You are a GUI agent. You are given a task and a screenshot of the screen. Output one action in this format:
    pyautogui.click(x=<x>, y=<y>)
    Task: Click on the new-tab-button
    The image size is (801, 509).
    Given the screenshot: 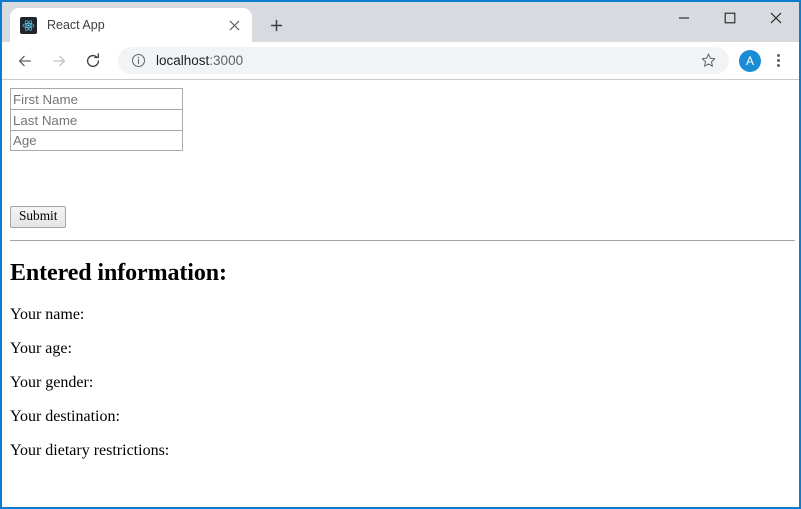 What is the action you would take?
    pyautogui.click(x=276, y=25)
    